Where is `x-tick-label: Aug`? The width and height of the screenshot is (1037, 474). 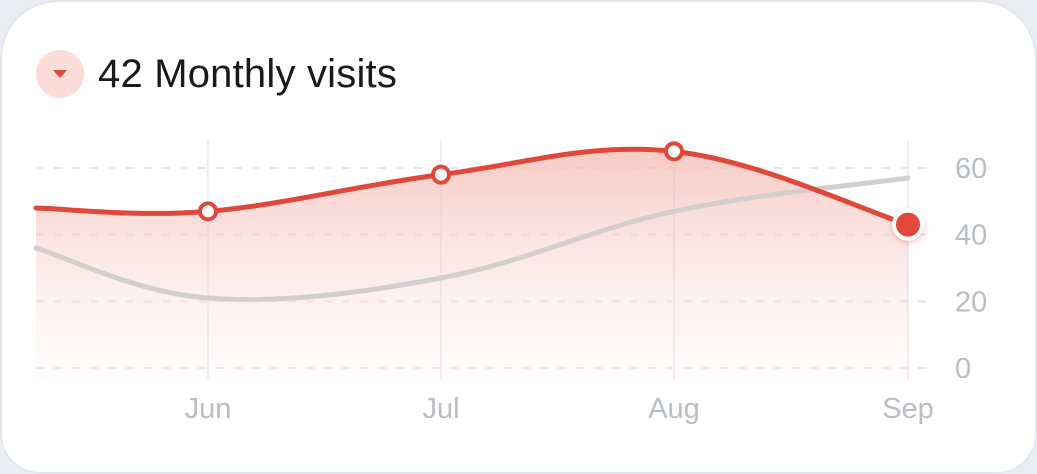
x-tick-label: Aug is located at coordinates (674, 409).